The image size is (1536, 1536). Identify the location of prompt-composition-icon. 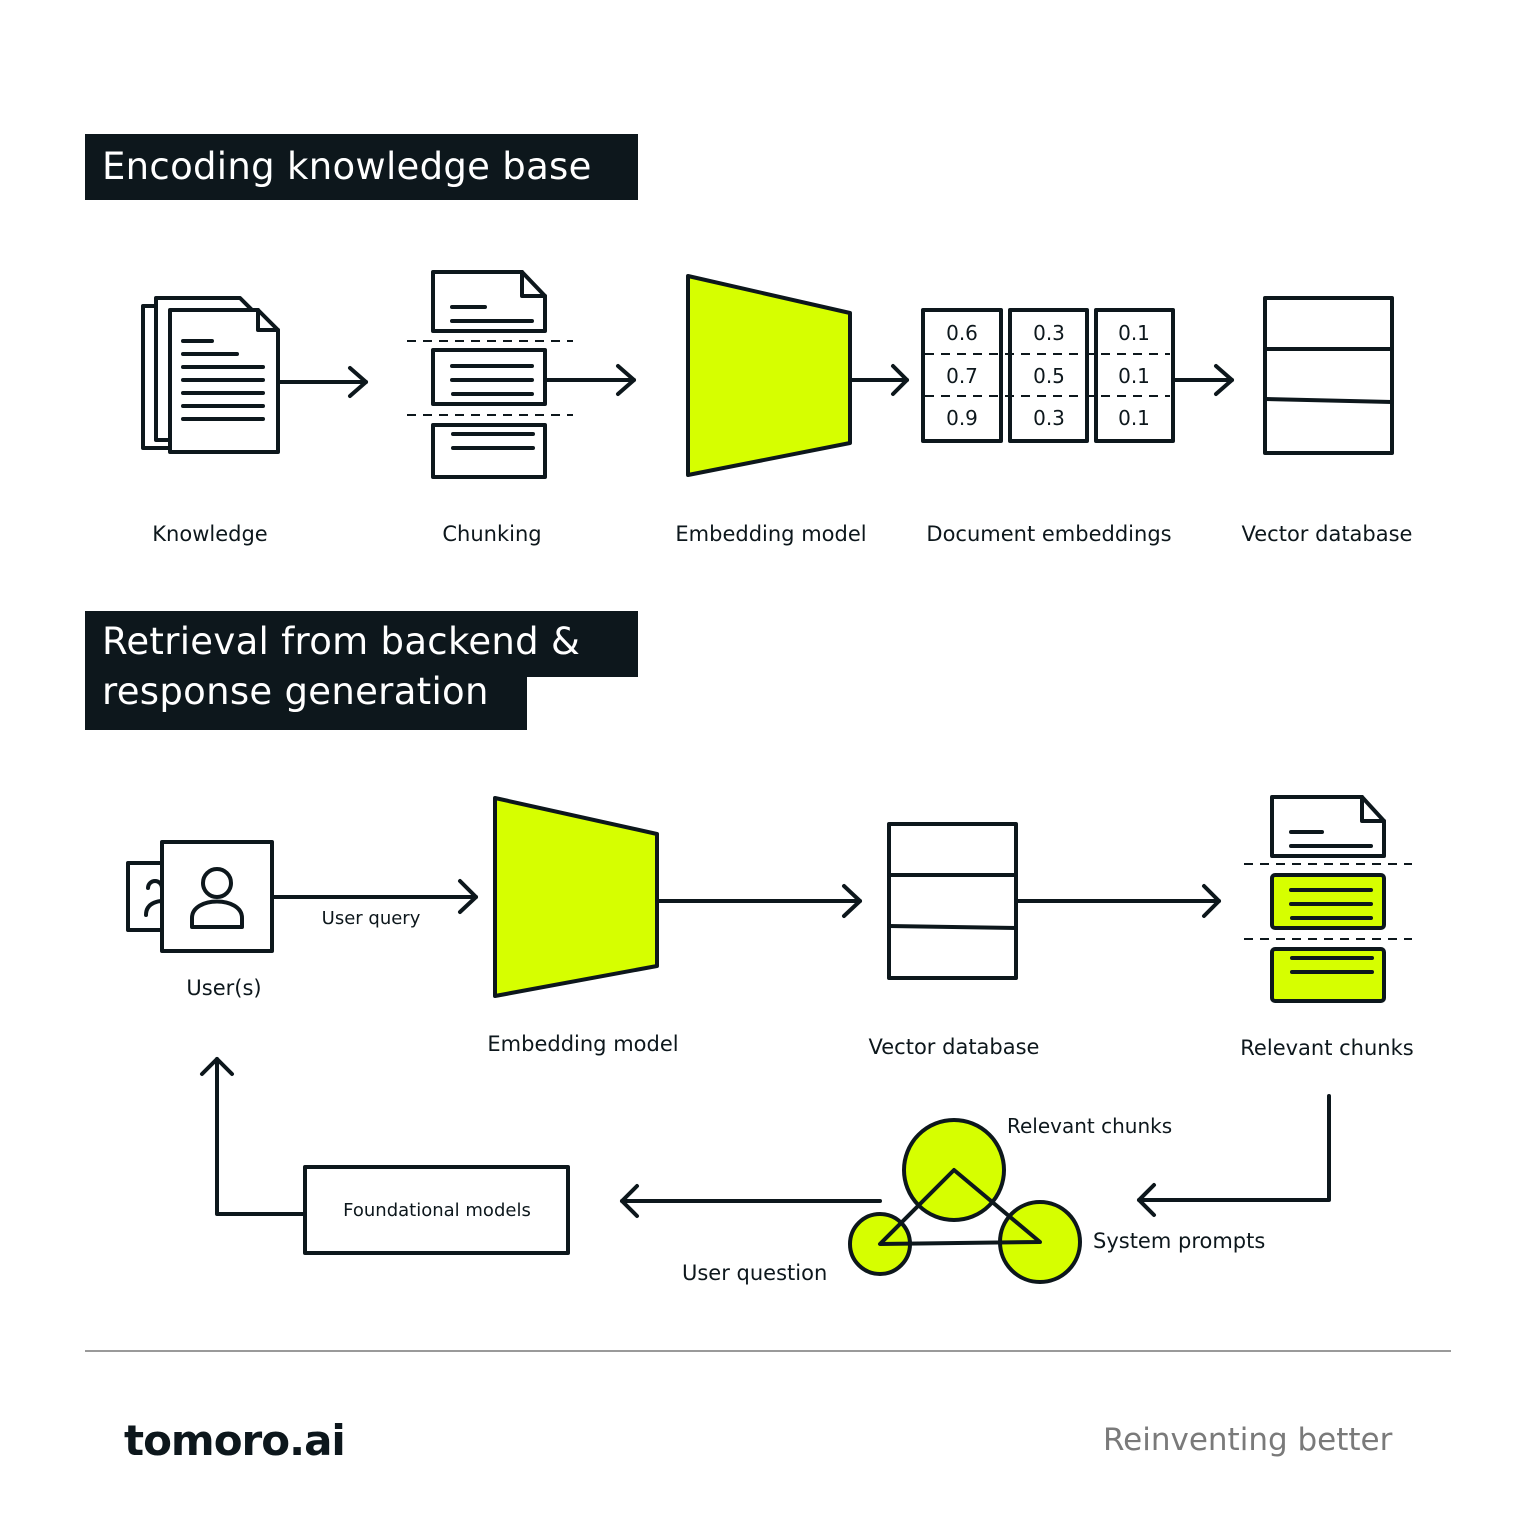
(965, 1201).